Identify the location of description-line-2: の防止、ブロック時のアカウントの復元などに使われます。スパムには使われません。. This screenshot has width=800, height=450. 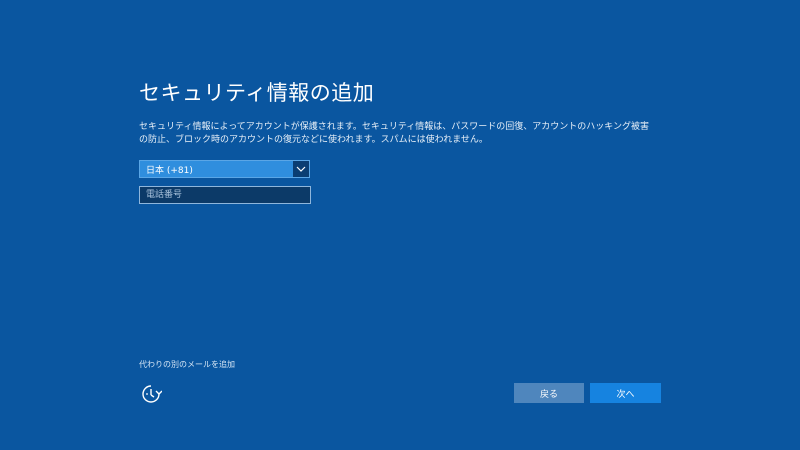
(313, 140).